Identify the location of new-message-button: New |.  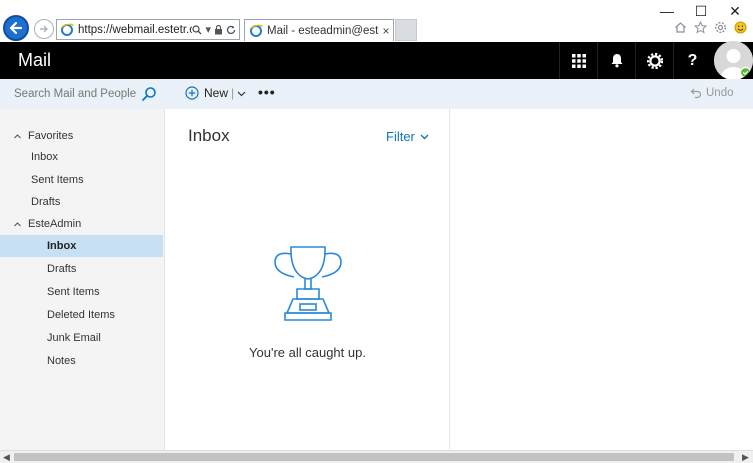
(215, 93).